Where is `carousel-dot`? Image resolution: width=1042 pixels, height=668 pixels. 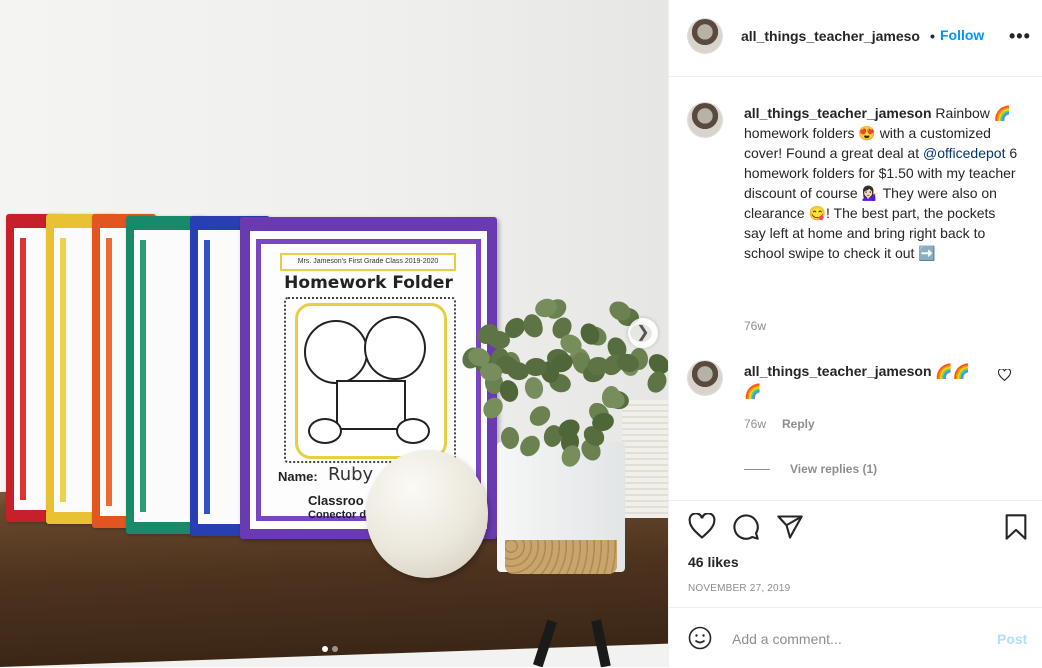 carousel-dot is located at coordinates (335, 649).